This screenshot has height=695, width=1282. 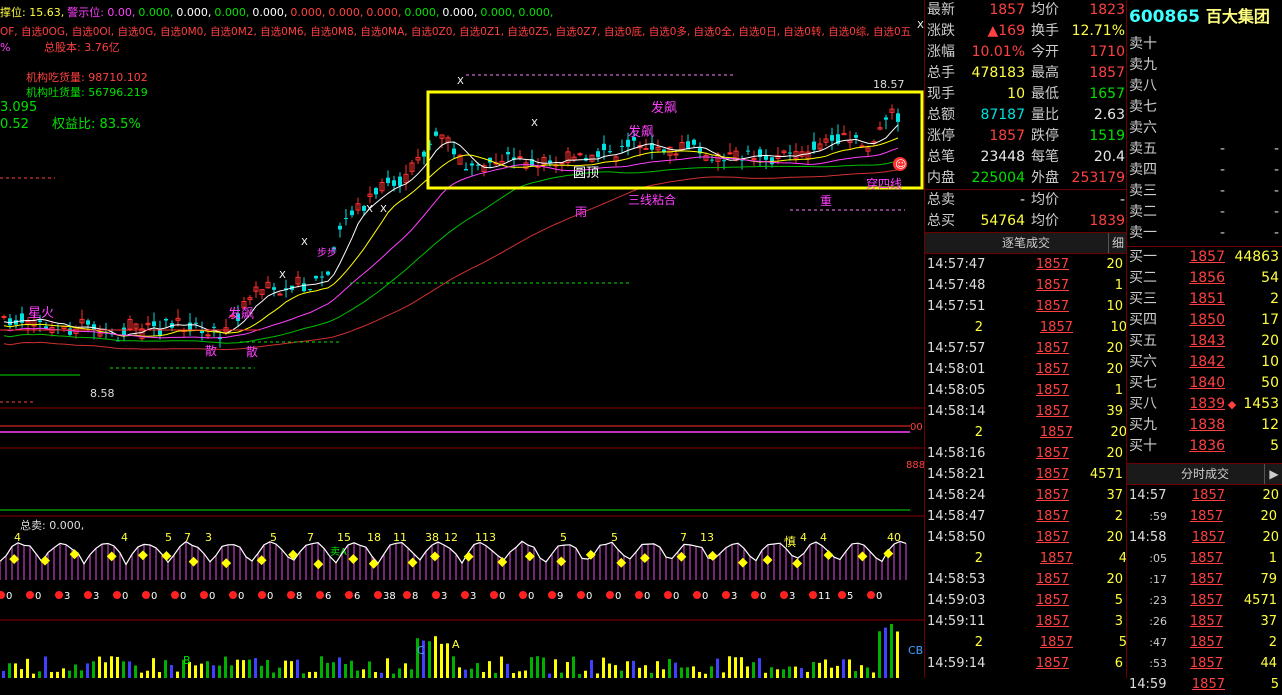 What do you see at coordinates (1026, 432) in the screenshot?
I see `tick-row: 2 1857 20` at bounding box center [1026, 432].